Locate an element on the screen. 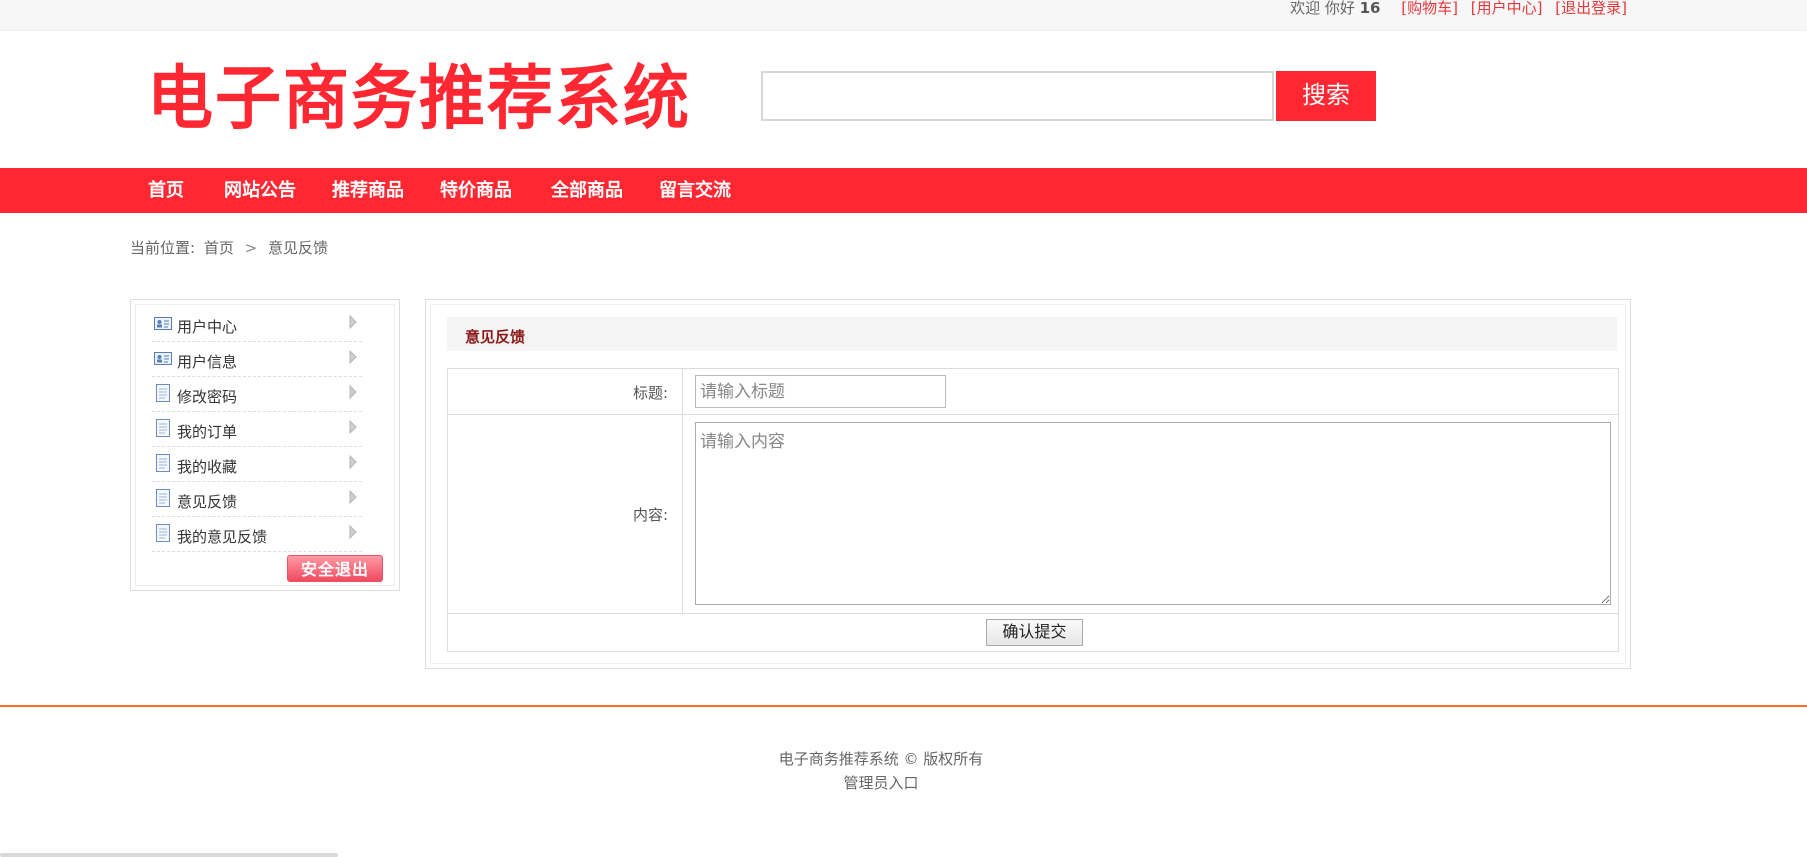  breadcrumb-home: 首页 is located at coordinates (219, 248).